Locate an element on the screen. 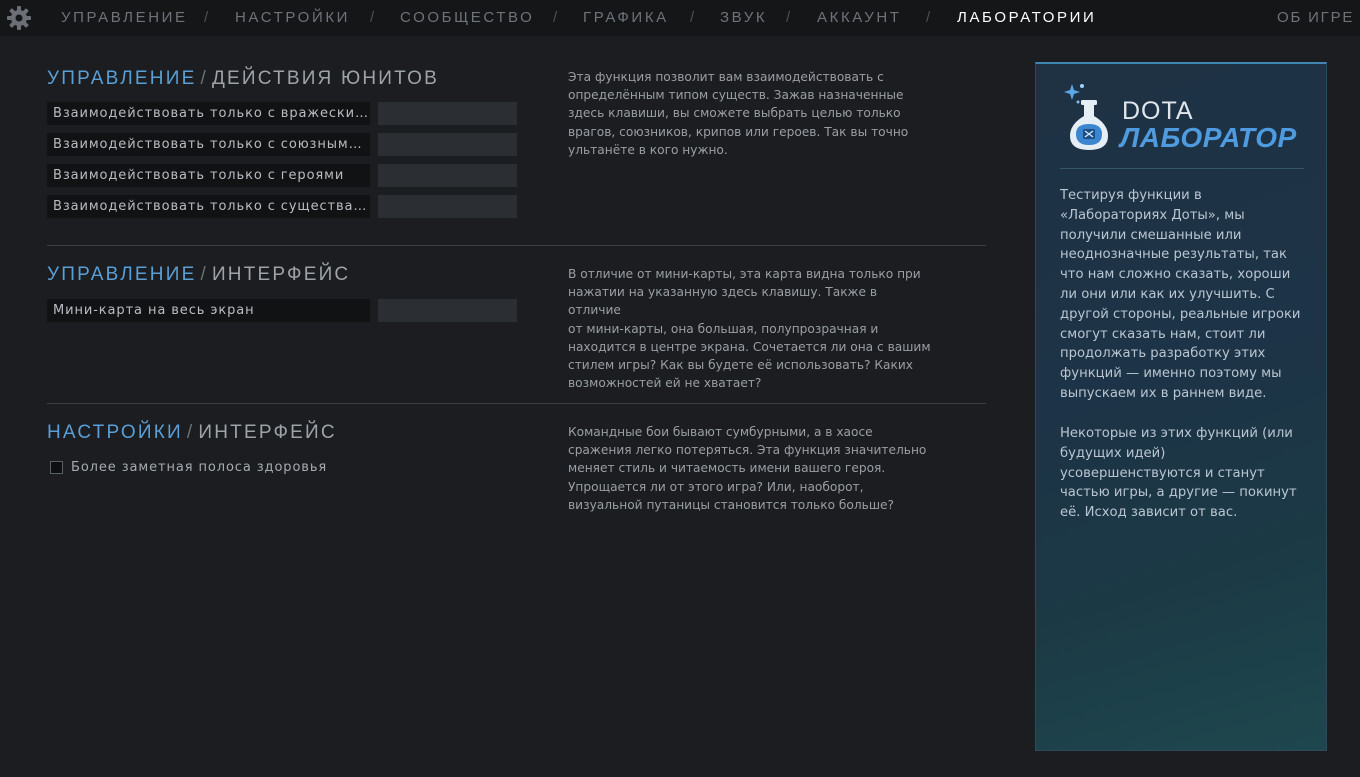 This screenshot has width=1360, height=777. logo-text-bottom: ЛАБОРАТОР is located at coordinates (1208, 137).